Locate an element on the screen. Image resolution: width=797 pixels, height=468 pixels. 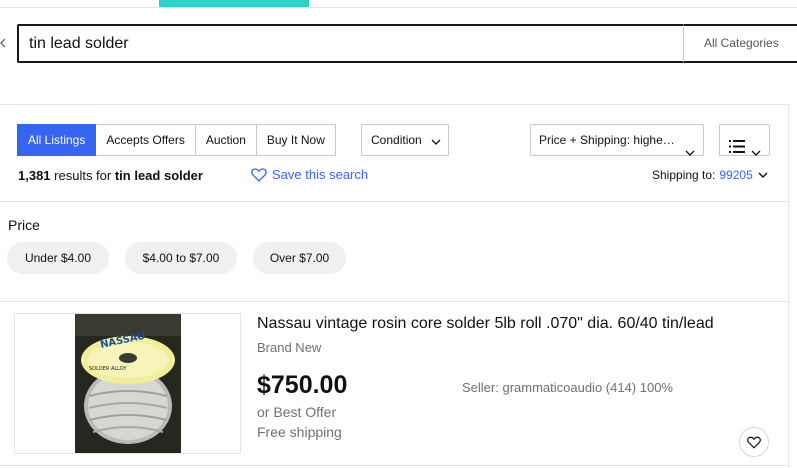
save-search-label: Save this search is located at coordinates (320, 174).